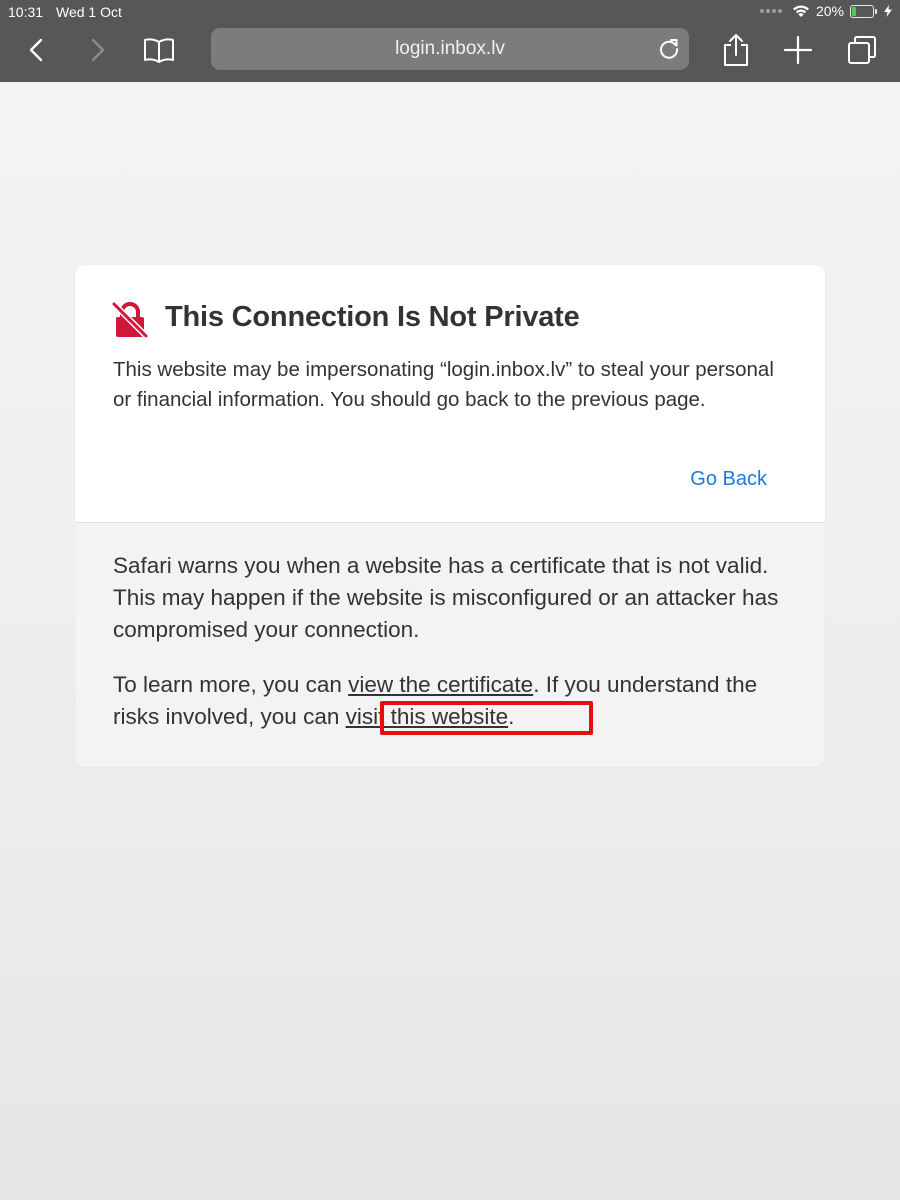 This screenshot has height=1200, width=900. I want to click on tabs-button, so click(862, 50).